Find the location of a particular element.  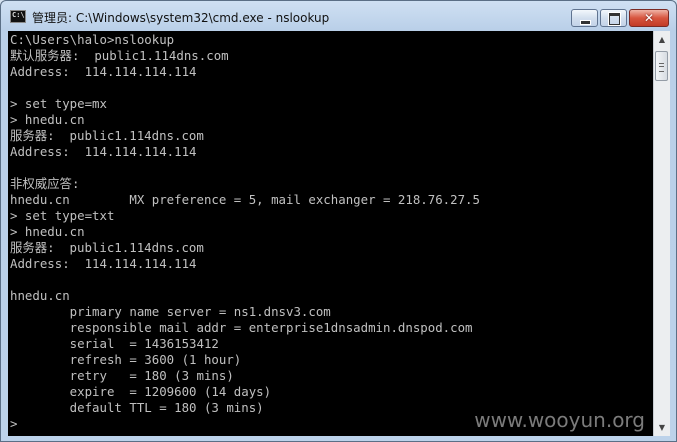

close-icon: ✕ is located at coordinates (649, 18).